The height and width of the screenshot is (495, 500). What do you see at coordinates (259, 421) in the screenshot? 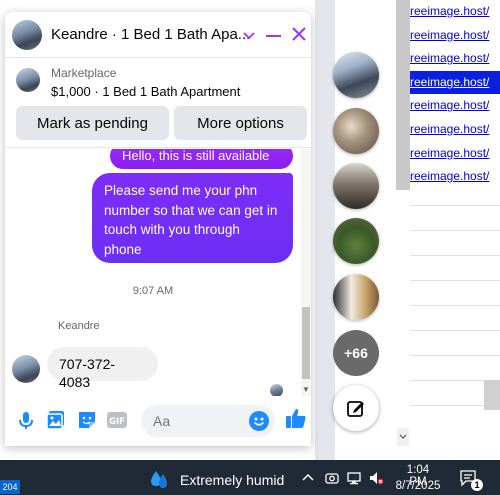
I see `emoji-icon` at bounding box center [259, 421].